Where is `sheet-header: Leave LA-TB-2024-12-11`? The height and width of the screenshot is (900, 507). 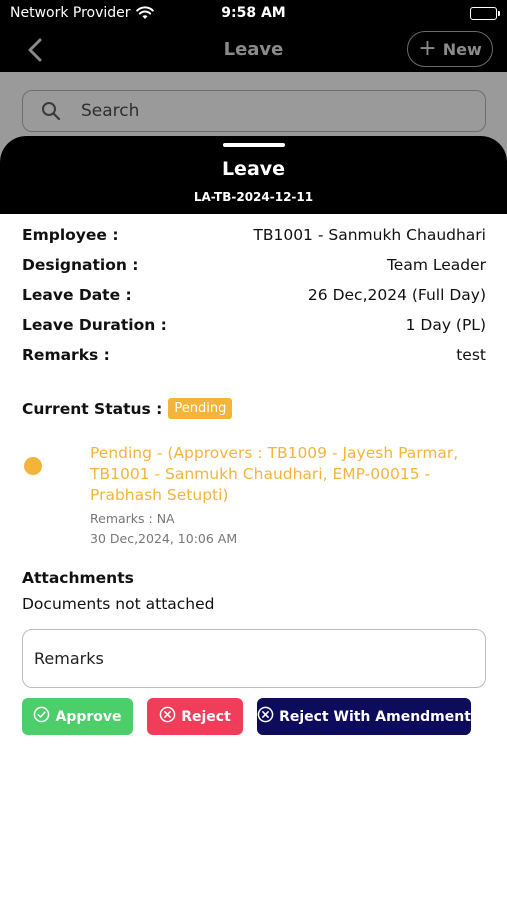
sheet-header: Leave LA-TB-2024-12-11 is located at coordinates (253, 175).